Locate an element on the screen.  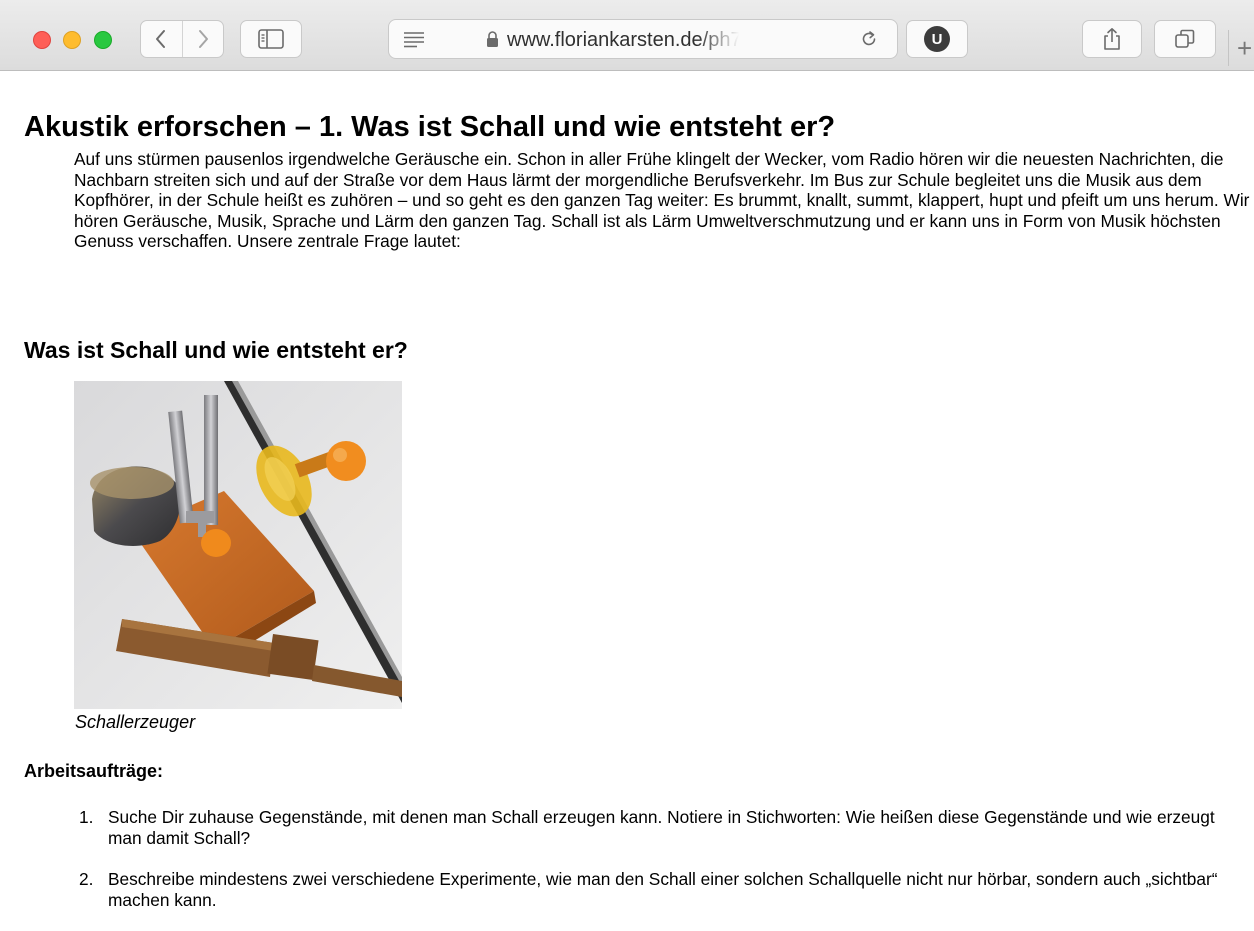
new-tab-button: + is located at coordinates (1241, 48).